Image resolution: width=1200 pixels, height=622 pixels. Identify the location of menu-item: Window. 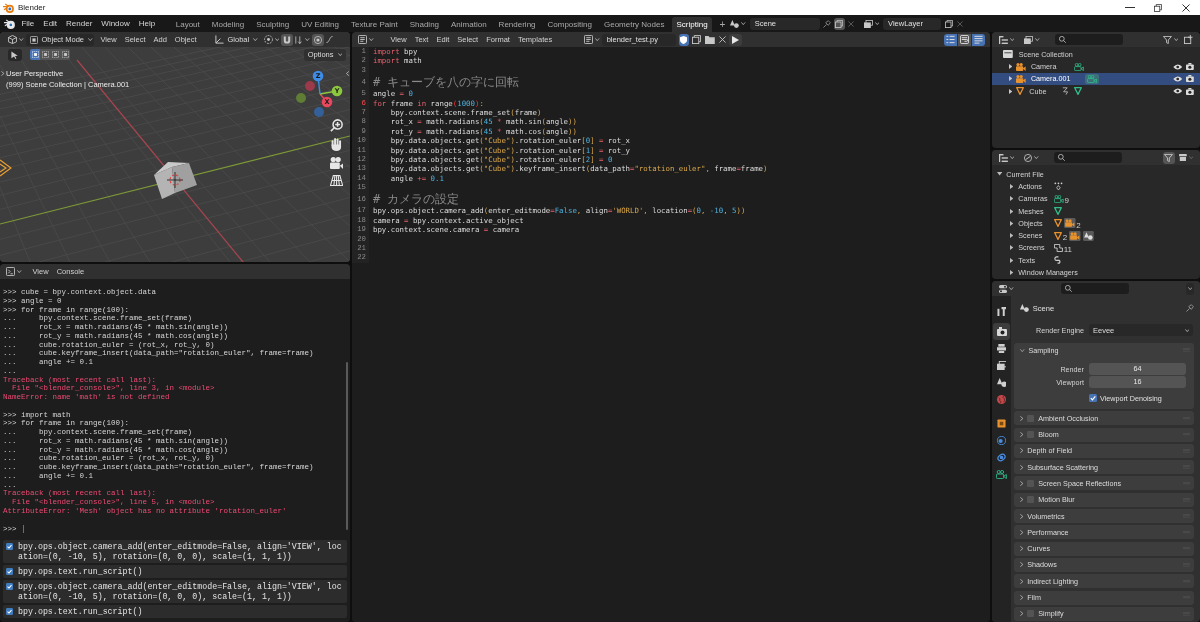
(115, 23).